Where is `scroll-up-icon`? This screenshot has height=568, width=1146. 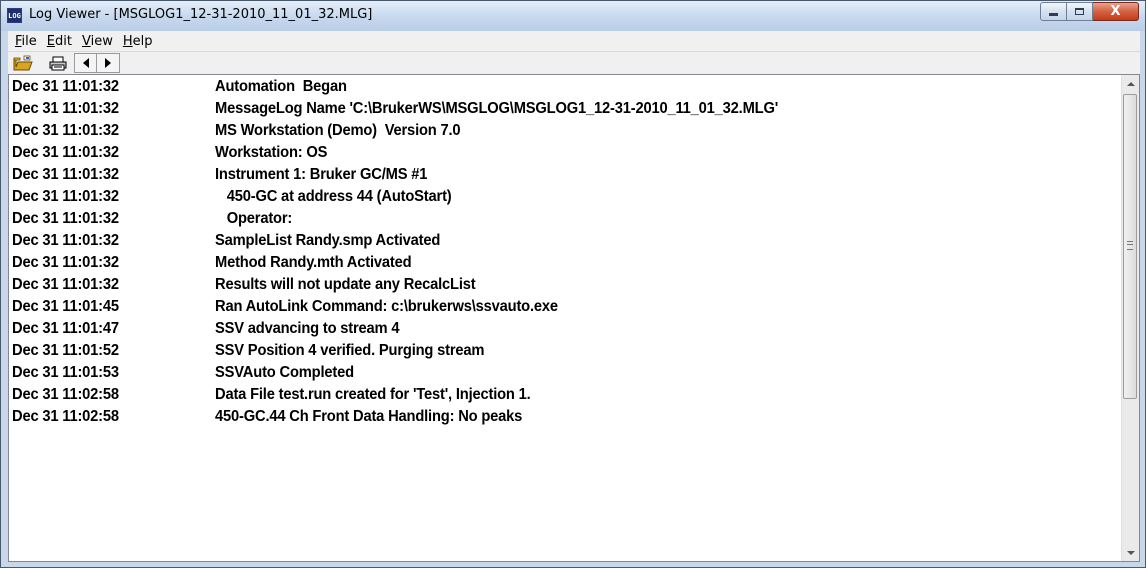 scroll-up-icon is located at coordinates (1130, 83).